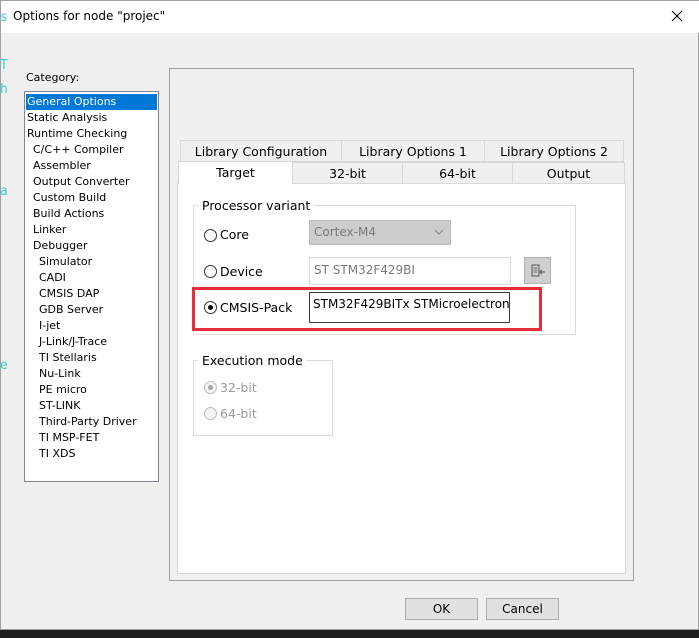 This screenshot has height=638, width=699. What do you see at coordinates (4, 65) in the screenshot?
I see `background-text-fragment: T` at bounding box center [4, 65].